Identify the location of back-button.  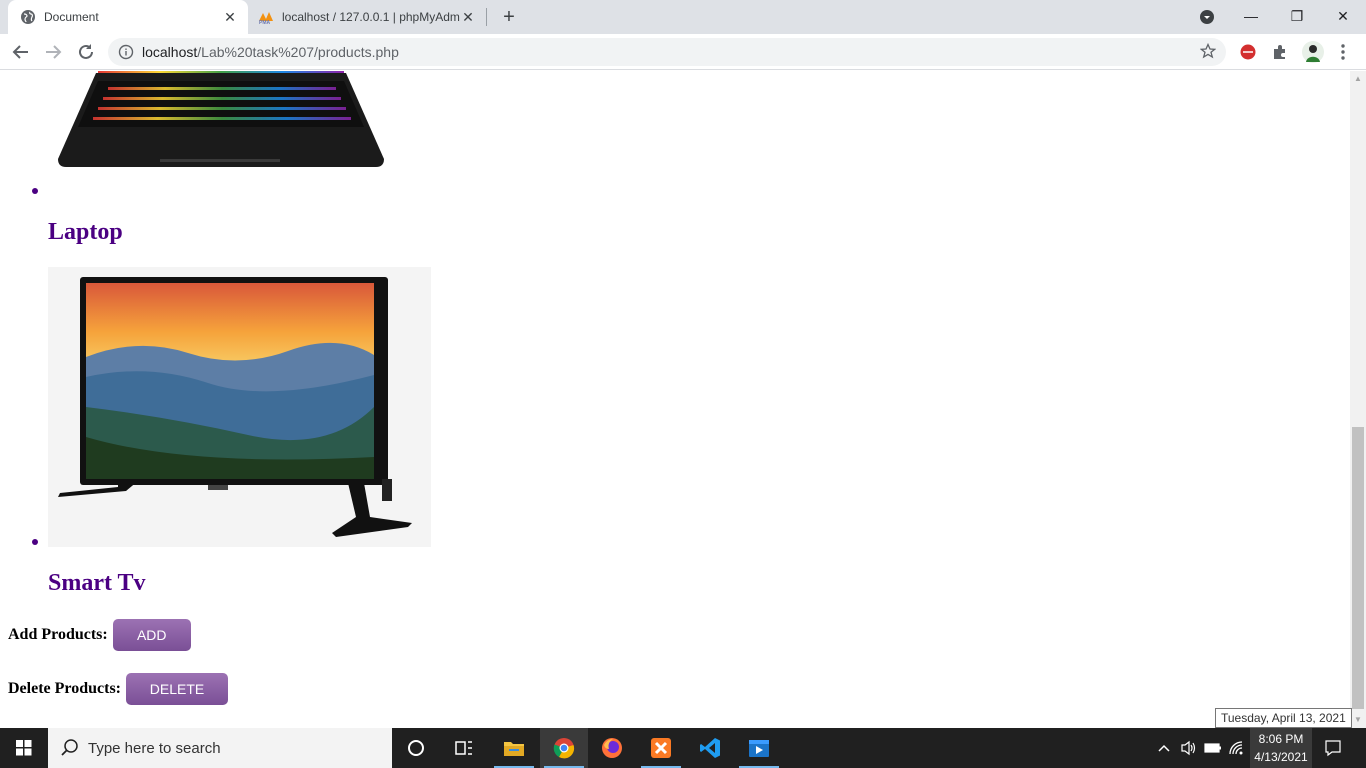
(21, 52).